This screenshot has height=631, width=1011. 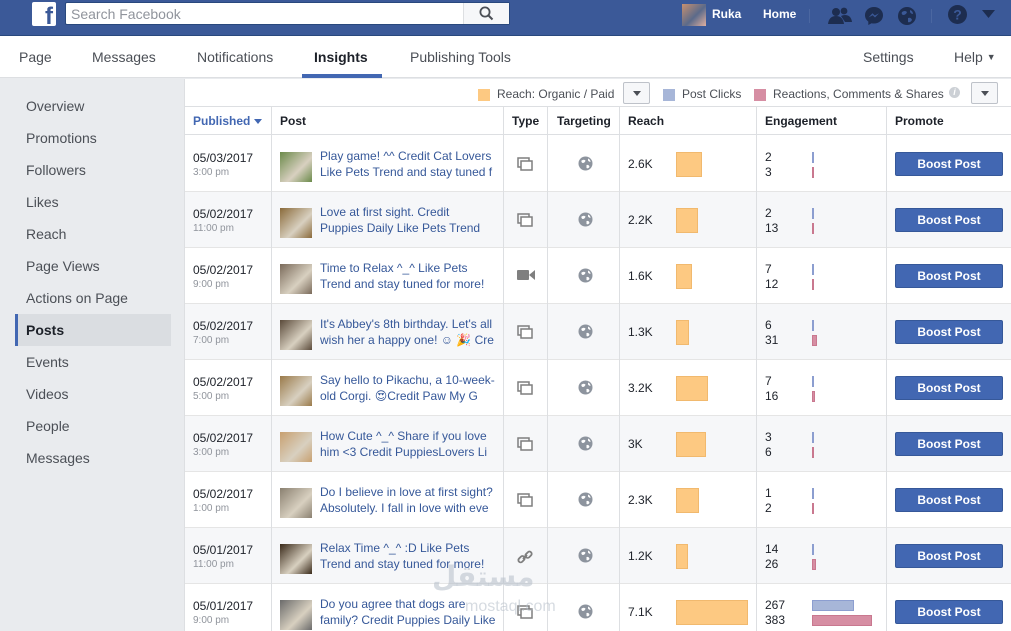 What do you see at coordinates (991, 57) in the screenshot?
I see `caret-down-icon: ▼` at bounding box center [991, 57].